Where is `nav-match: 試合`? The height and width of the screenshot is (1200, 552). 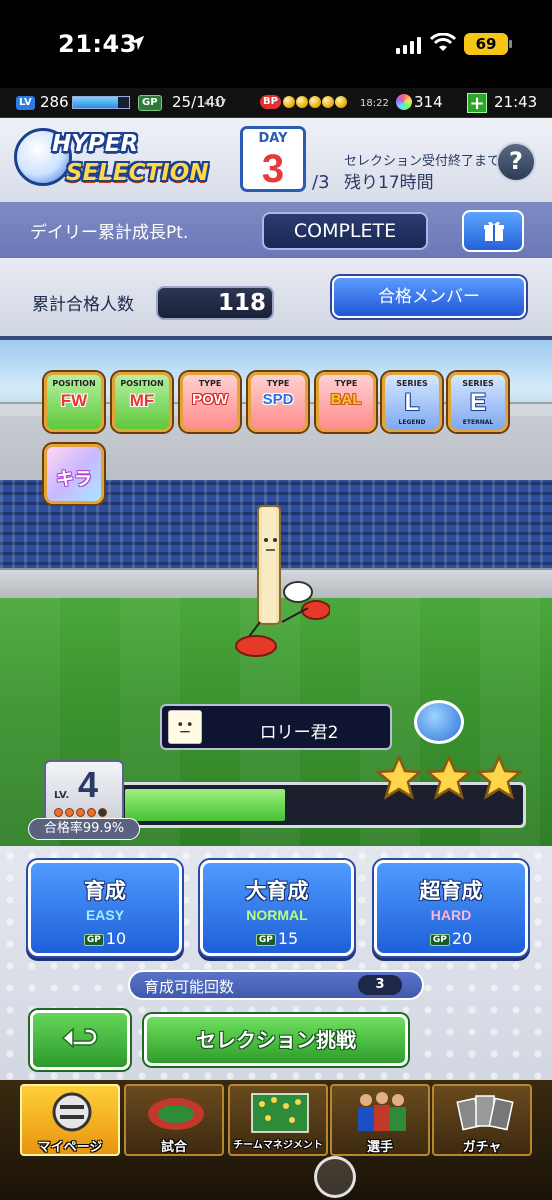
nav-match: 試合 is located at coordinates (174, 1120).